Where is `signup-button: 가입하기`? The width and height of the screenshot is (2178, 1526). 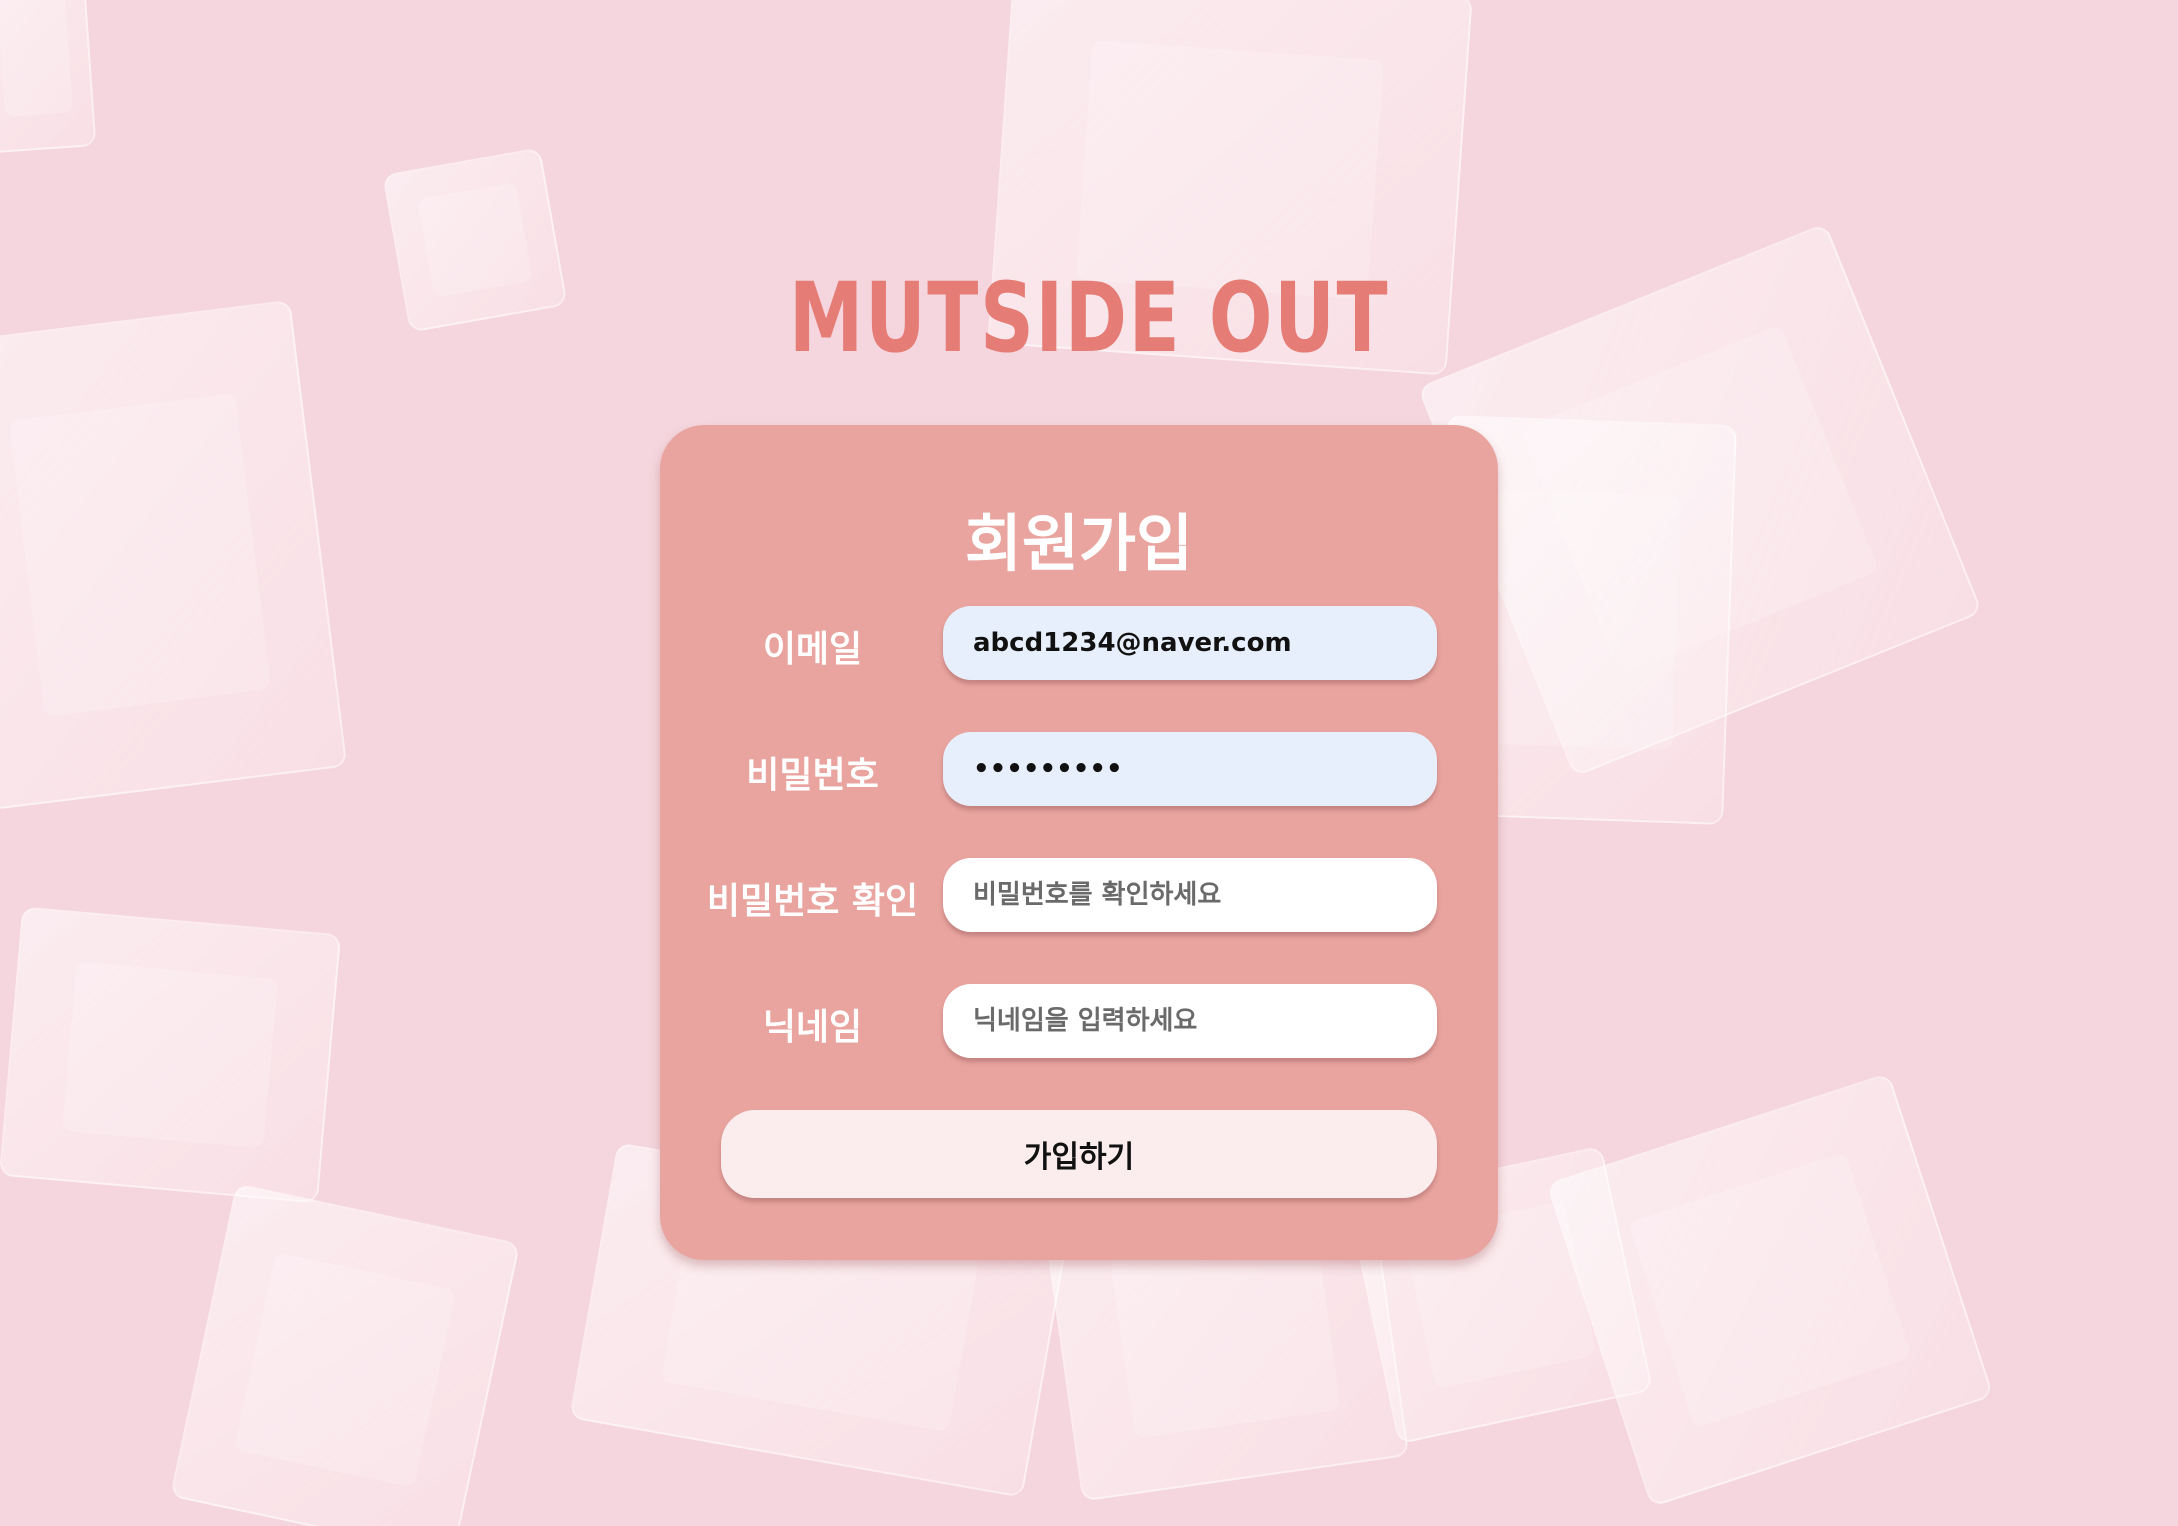
signup-button: 가입하기 is located at coordinates (1079, 1154).